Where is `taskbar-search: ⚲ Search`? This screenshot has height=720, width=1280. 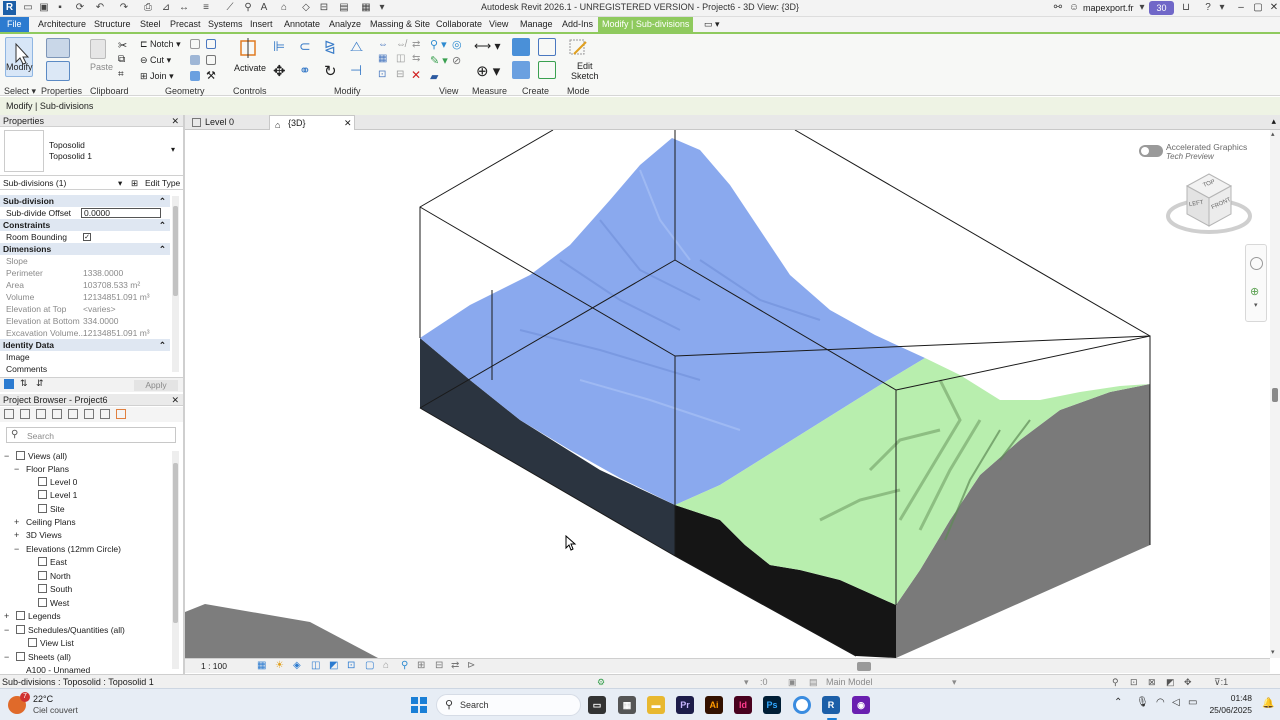 taskbar-search: ⚲ Search is located at coordinates (508, 705).